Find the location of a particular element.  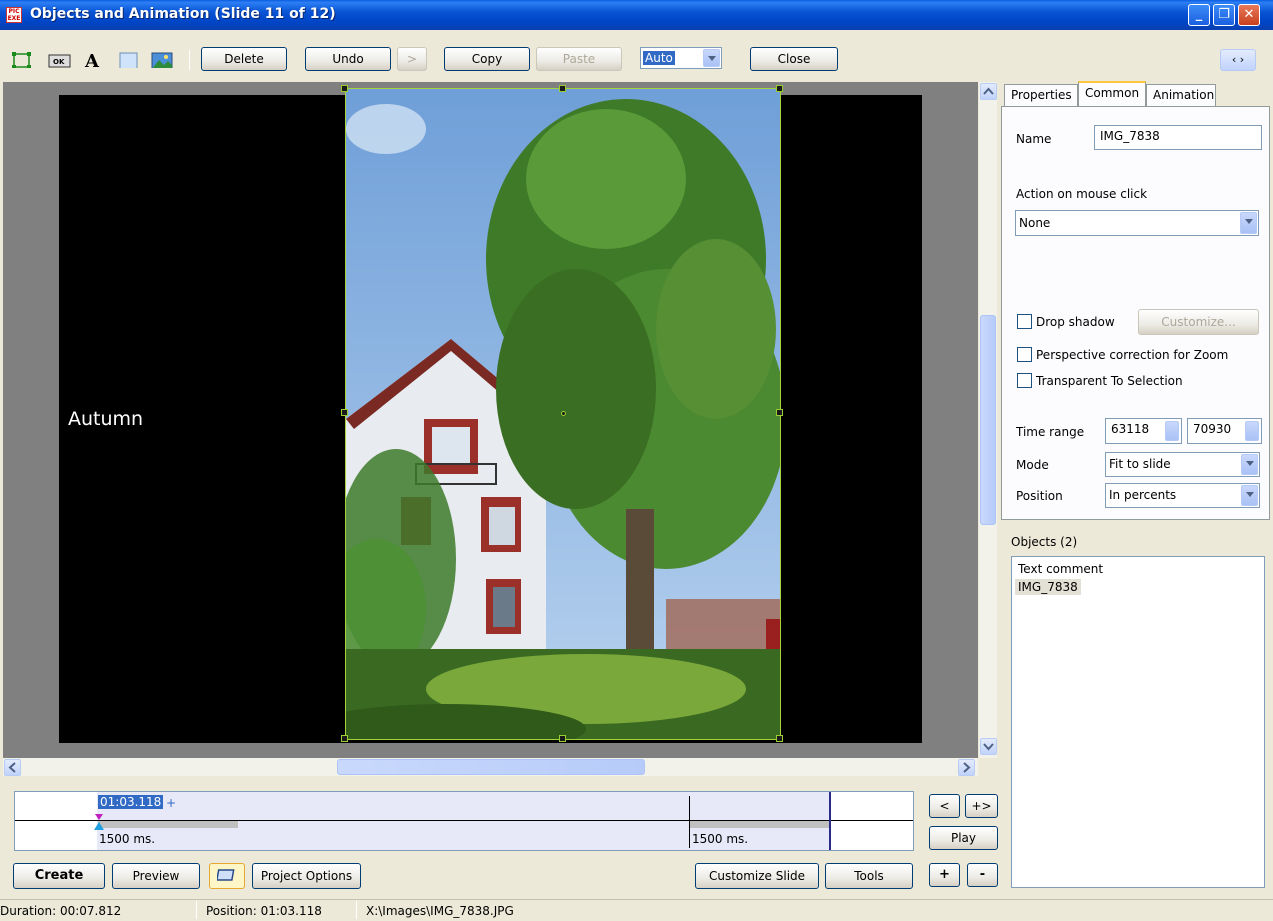

scroll-down-button is located at coordinates (988, 746).